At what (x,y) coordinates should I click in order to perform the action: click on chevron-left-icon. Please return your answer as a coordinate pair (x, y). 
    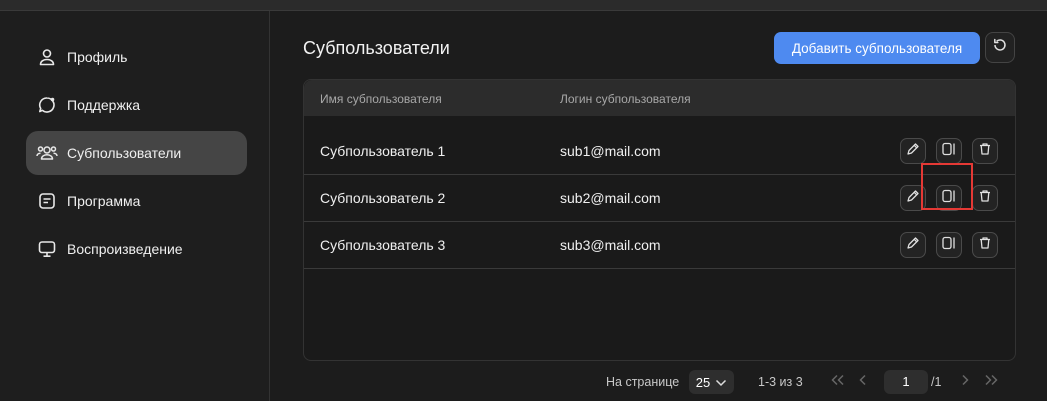
    Looking at the image, I should click on (863, 382).